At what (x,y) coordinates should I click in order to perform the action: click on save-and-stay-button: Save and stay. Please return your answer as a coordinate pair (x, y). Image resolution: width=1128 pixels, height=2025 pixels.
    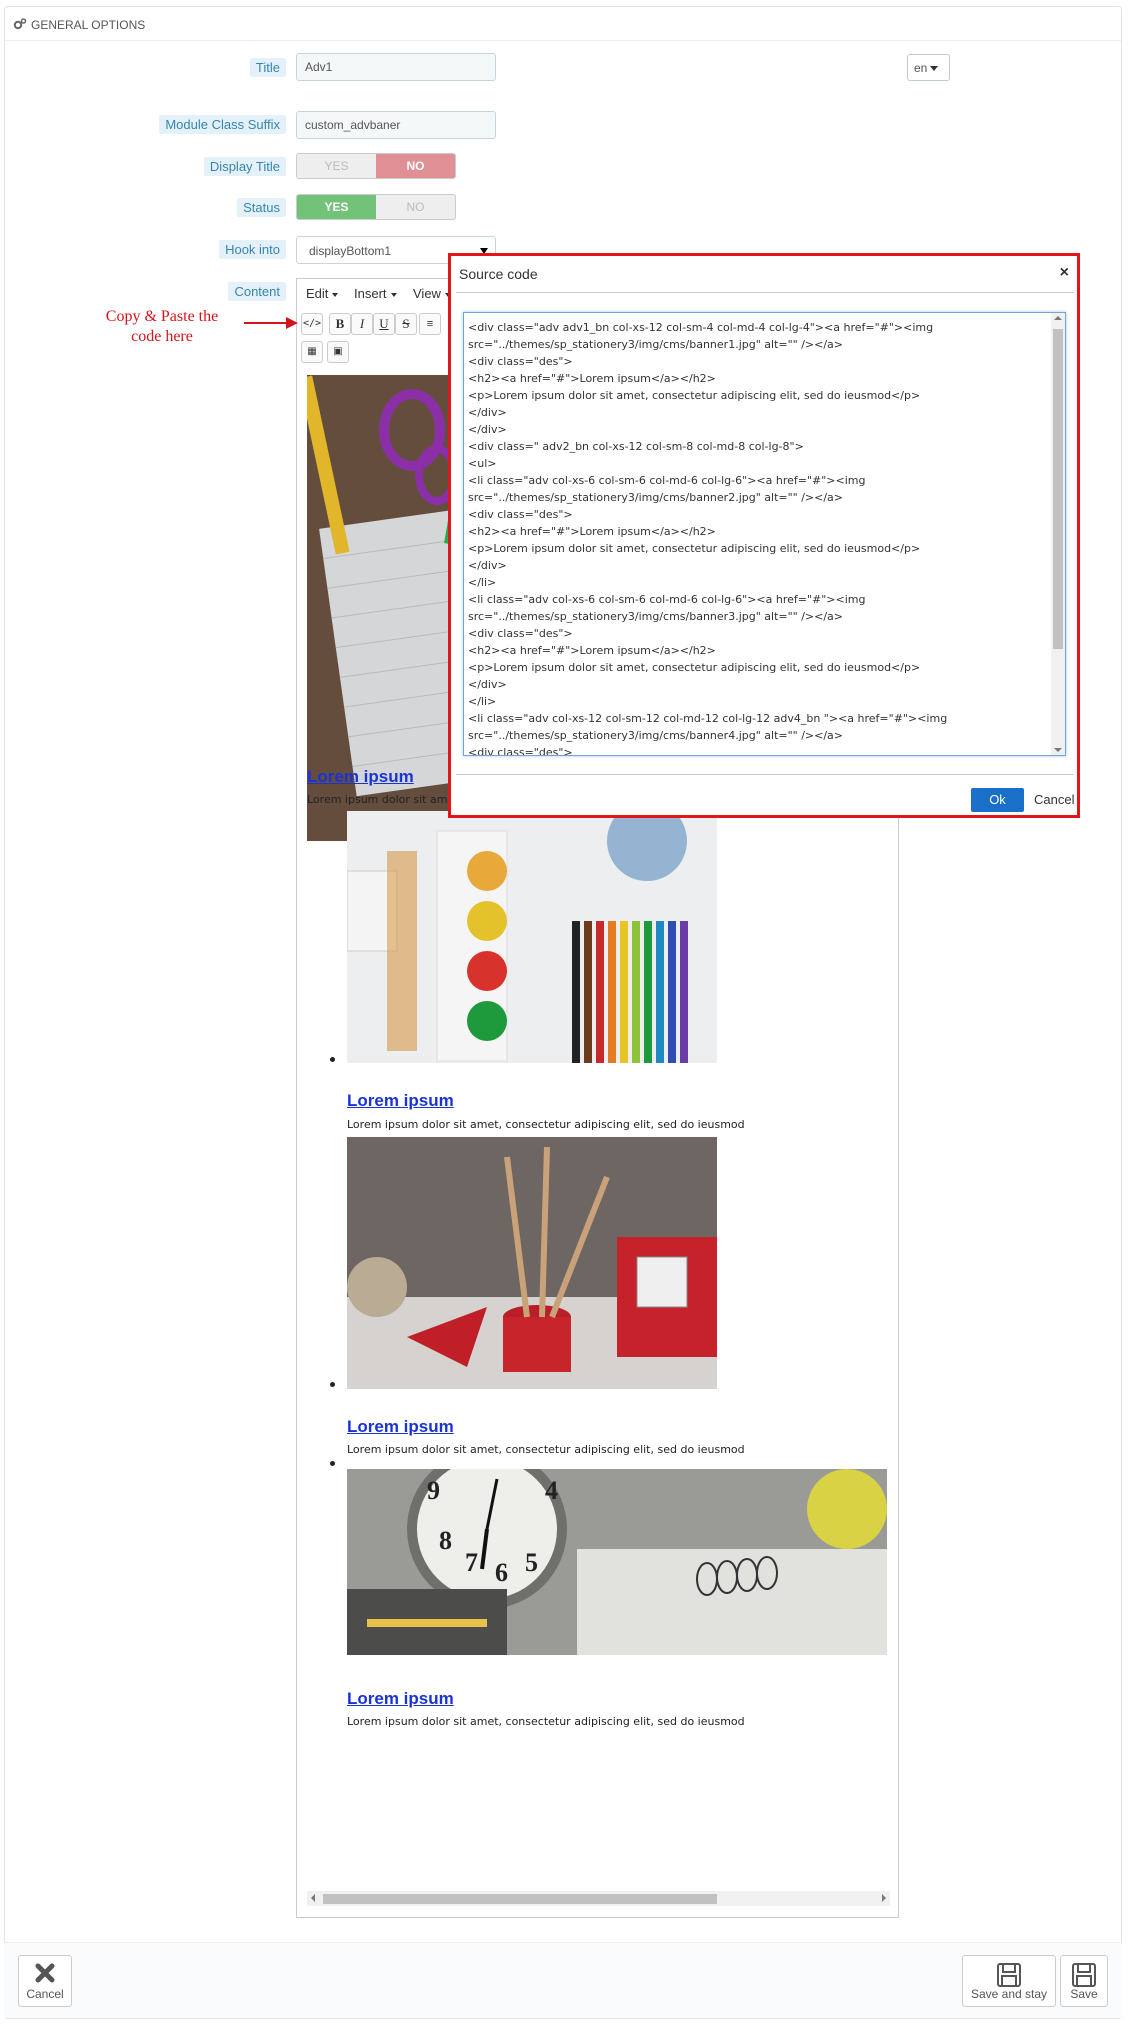
    Looking at the image, I should click on (1009, 1981).